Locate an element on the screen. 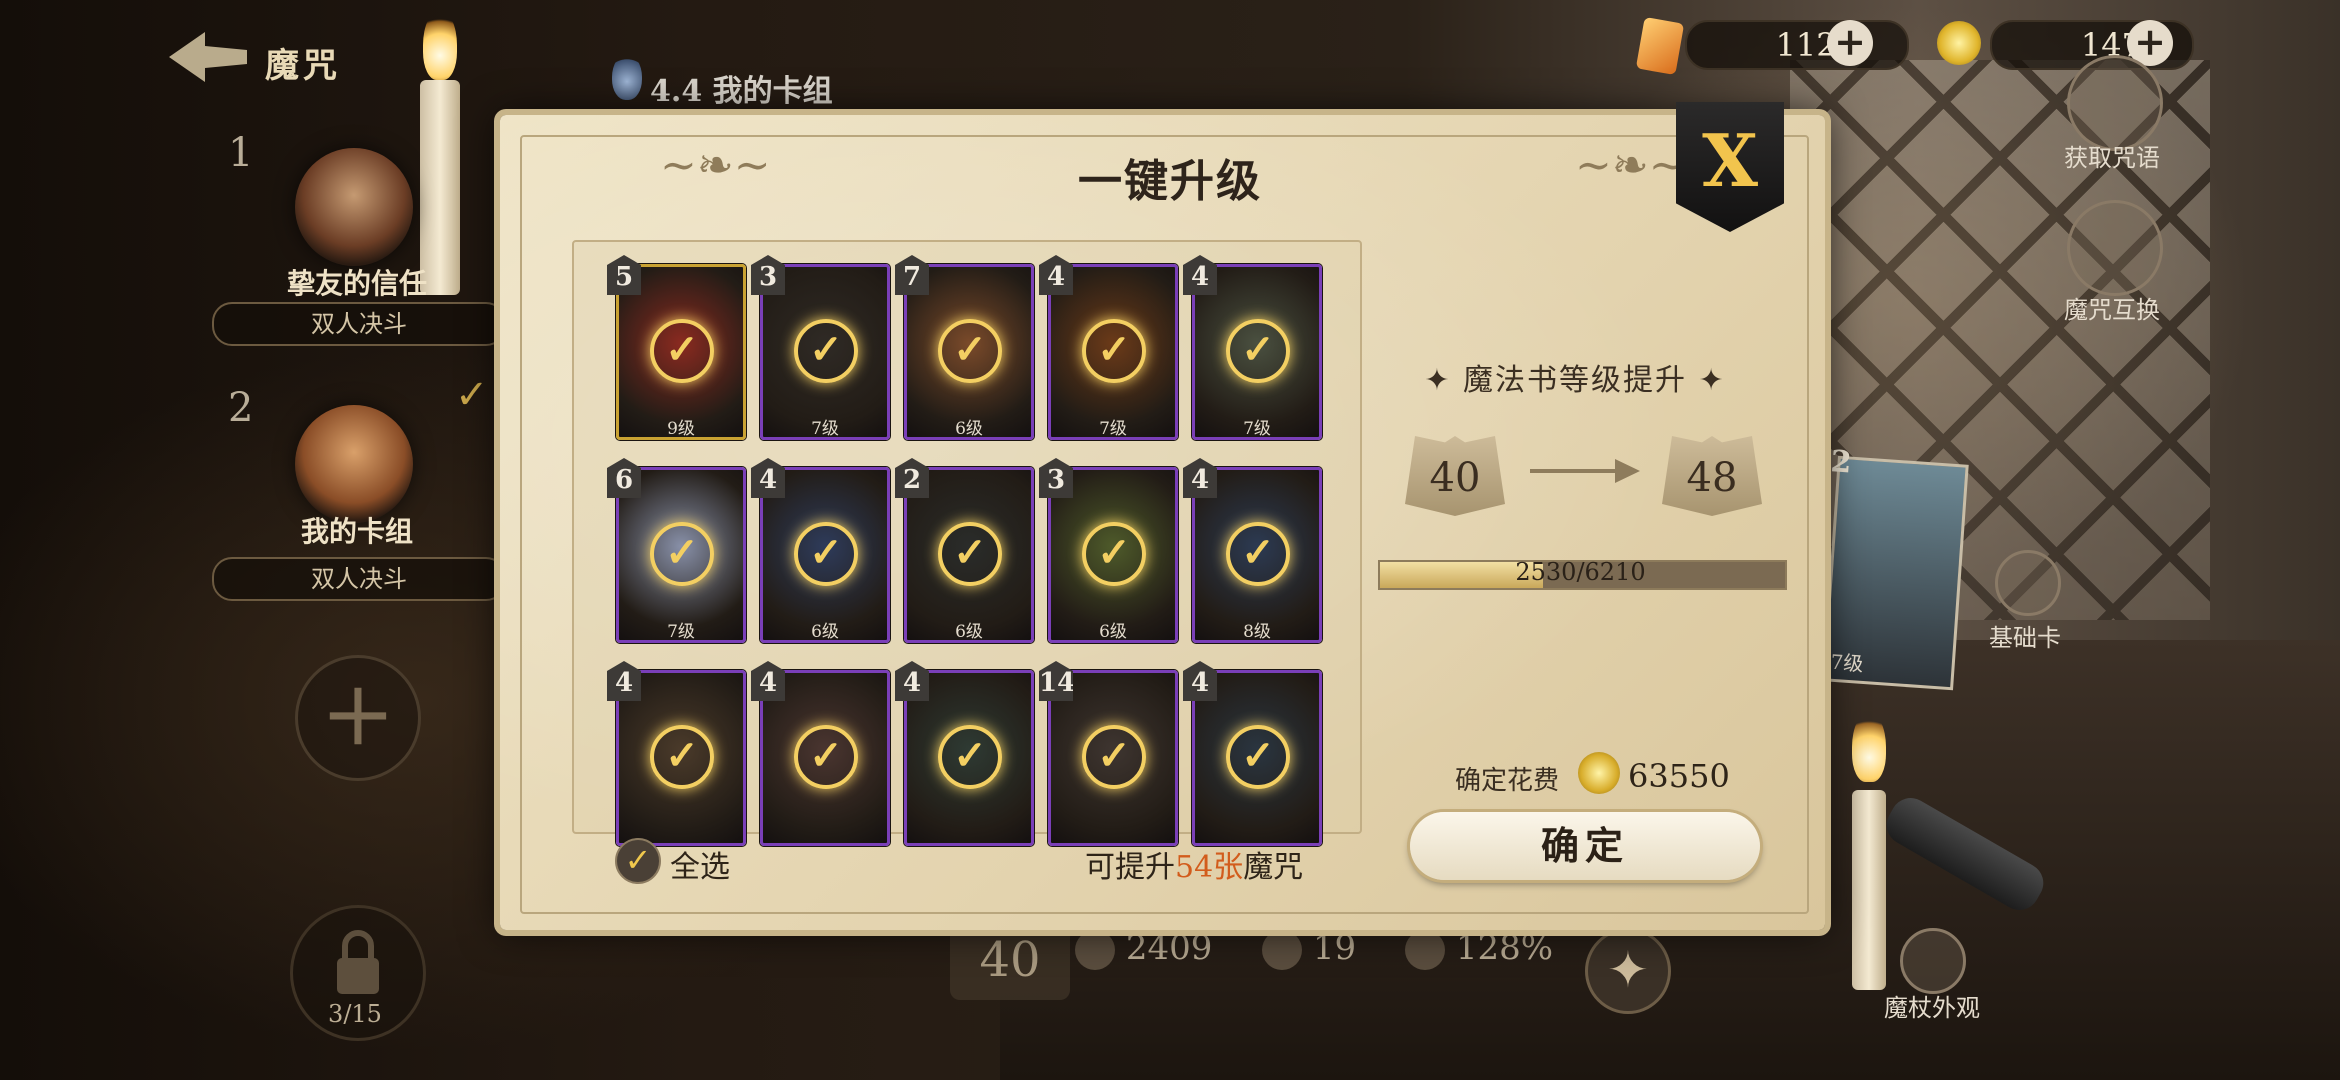 Image resolution: width=2340 pixels, height=1080 pixels. heart-icon is located at coordinates (1095, 950).